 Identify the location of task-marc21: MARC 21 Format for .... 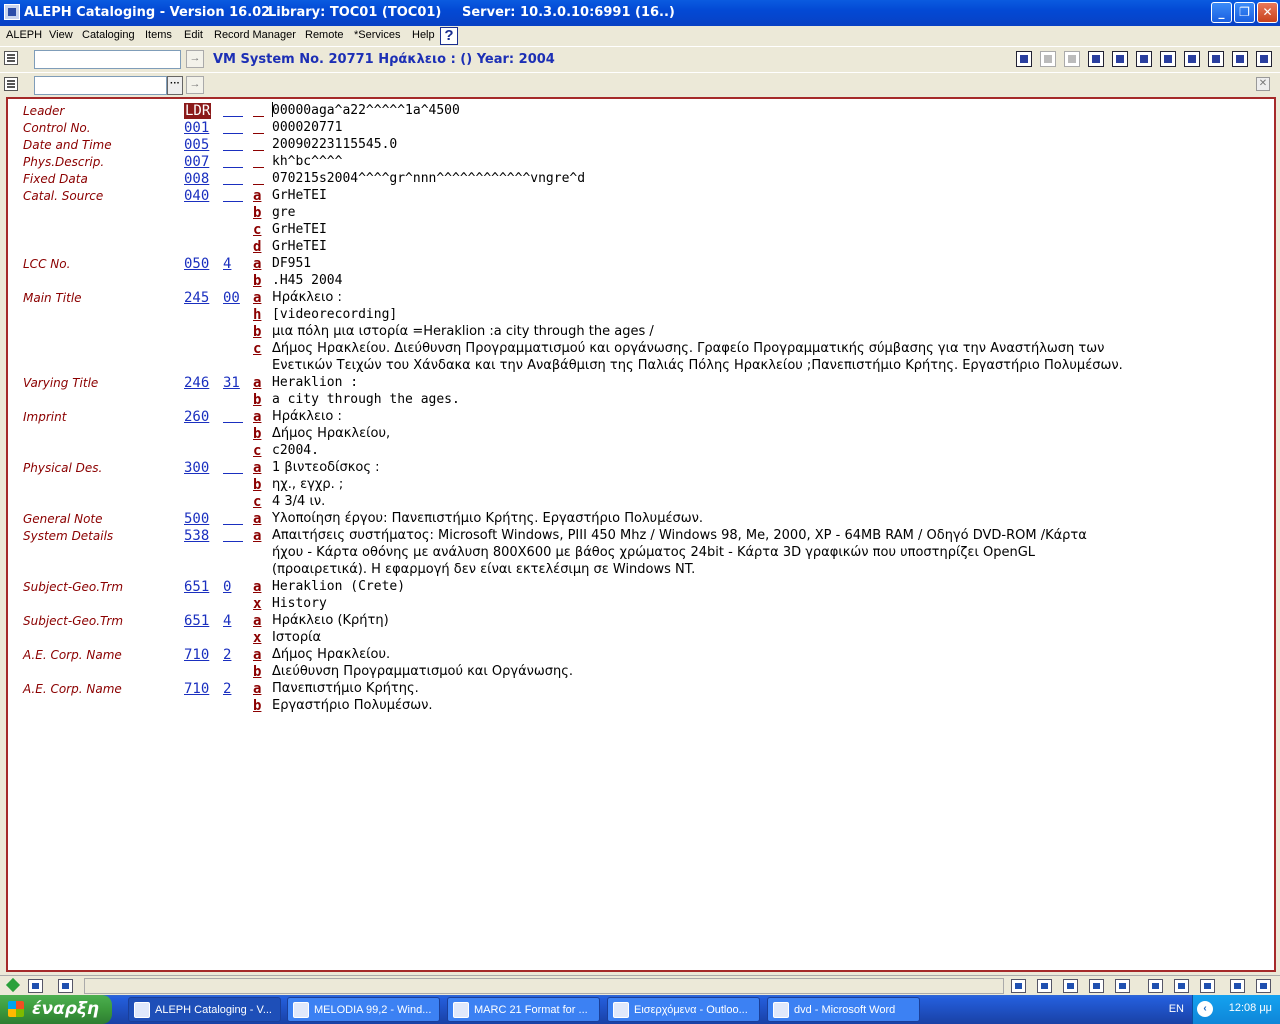
(523, 1009).